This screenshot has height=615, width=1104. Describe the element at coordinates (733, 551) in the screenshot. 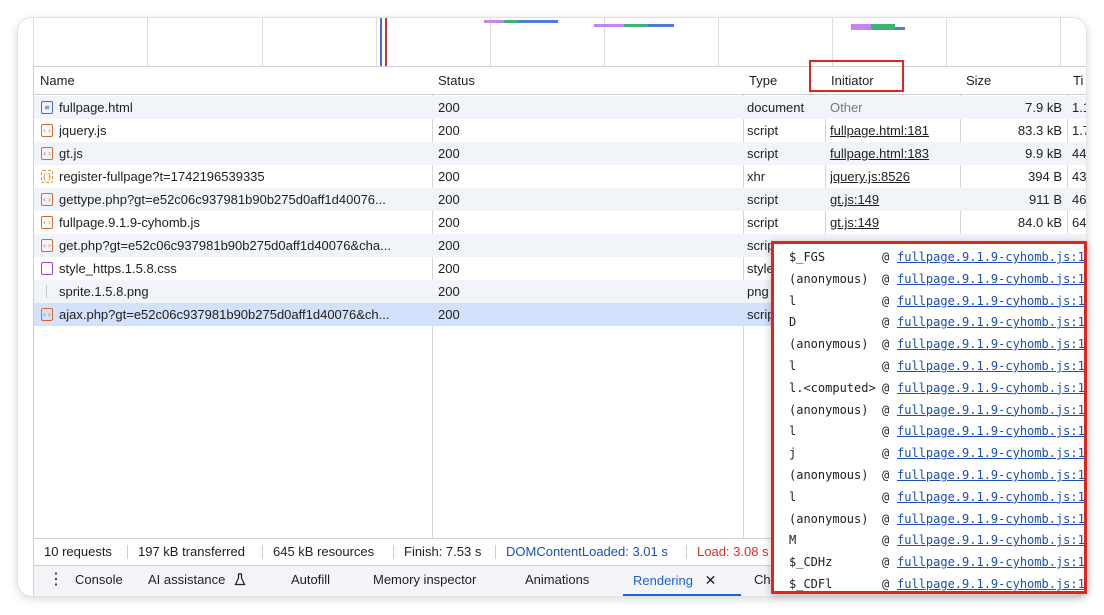

I see `summary-load: Load: 3.08 s` at that location.